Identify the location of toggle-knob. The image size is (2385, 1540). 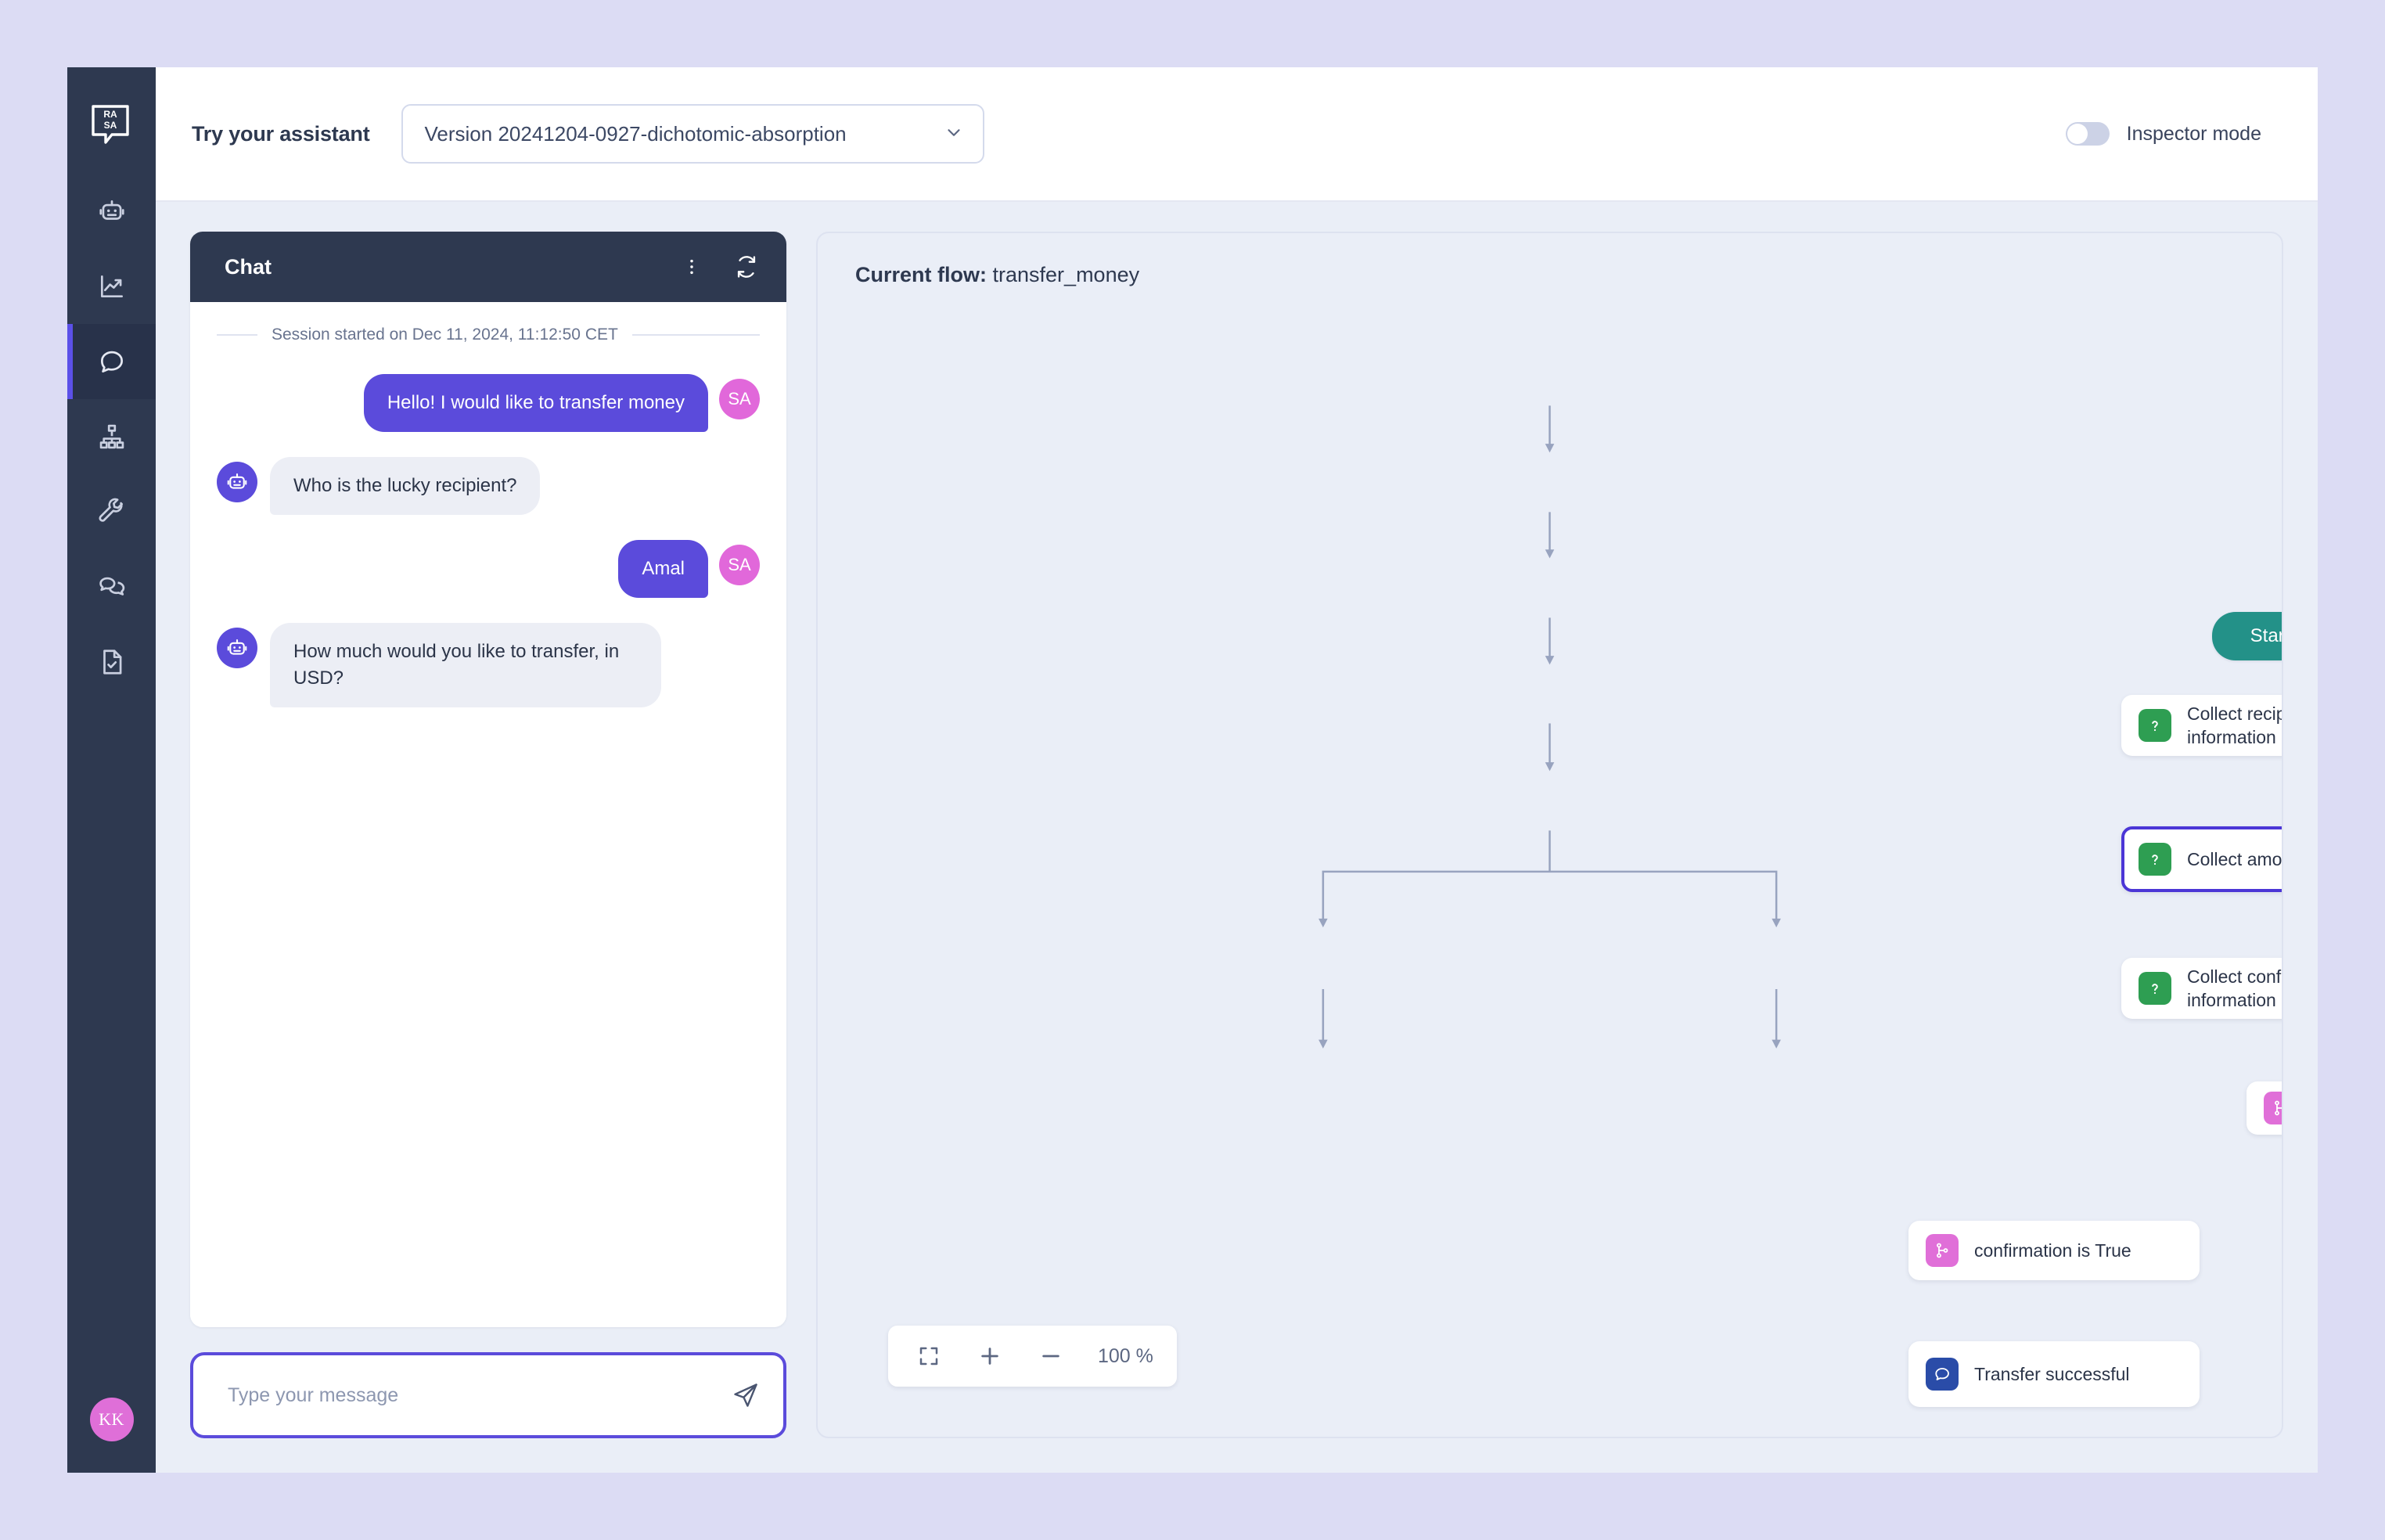
(2077, 134).